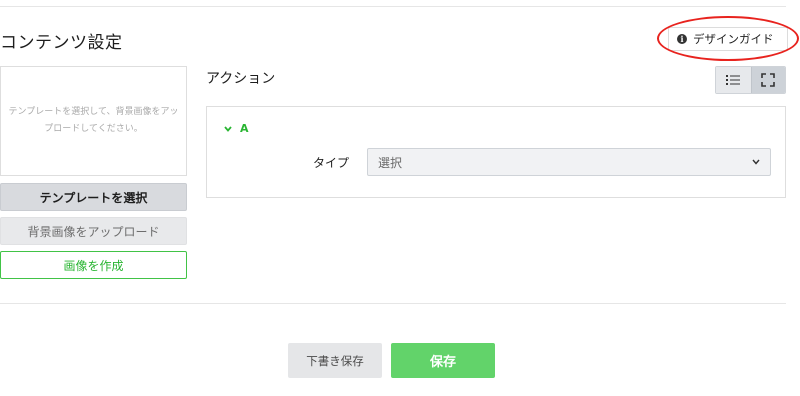 The image size is (800, 396). I want to click on view-toggle, so click(750, 80).